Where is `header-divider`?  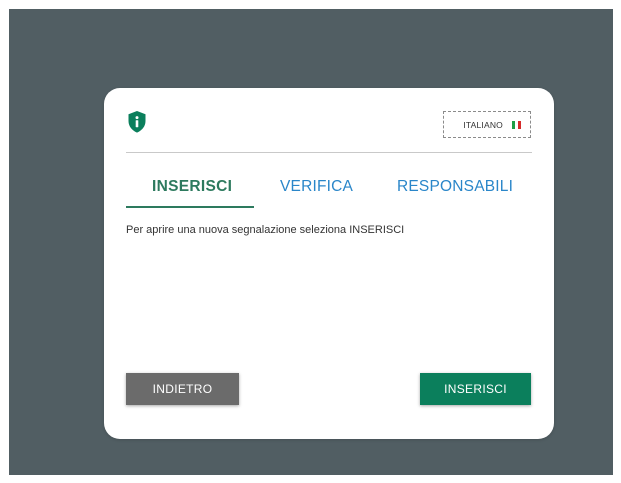
header-divider is located at coordinates (329, 152).